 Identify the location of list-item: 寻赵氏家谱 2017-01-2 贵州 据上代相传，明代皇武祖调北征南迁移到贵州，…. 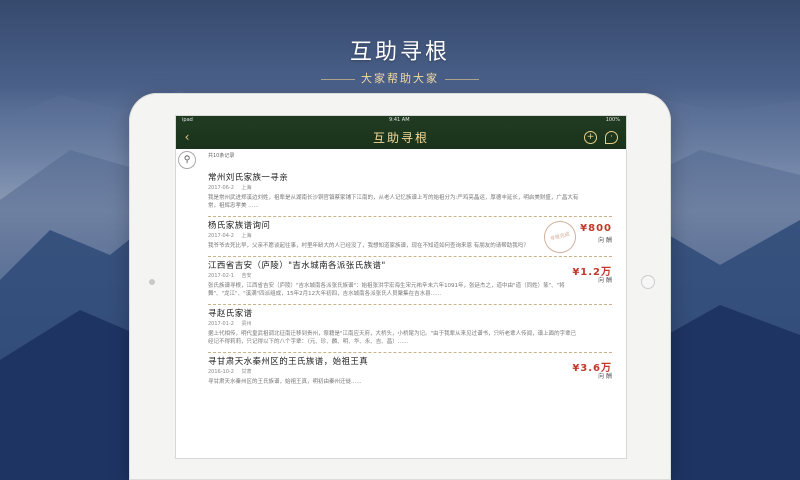
(410, 329).